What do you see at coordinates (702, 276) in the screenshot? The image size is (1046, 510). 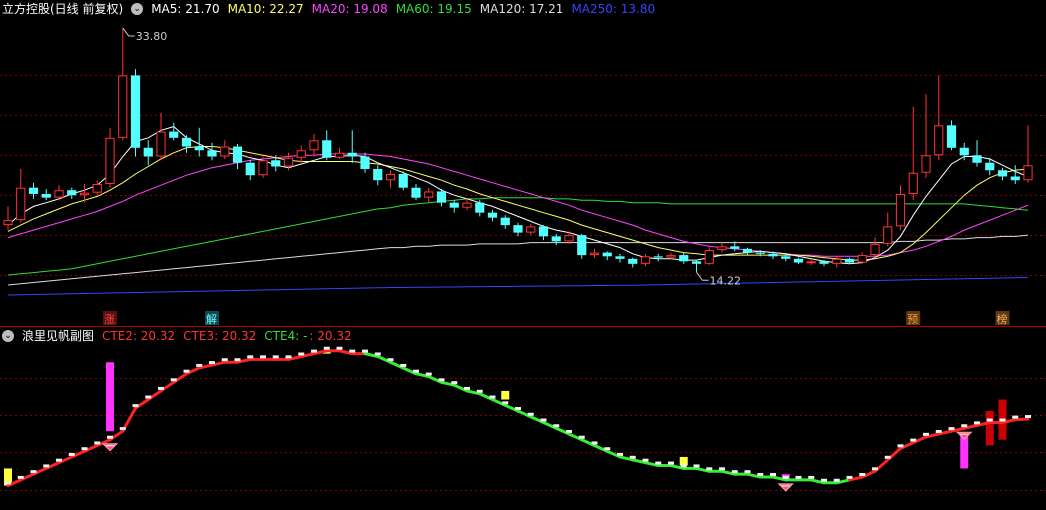 I see `low-pointer` at bounding box center [702, 276].